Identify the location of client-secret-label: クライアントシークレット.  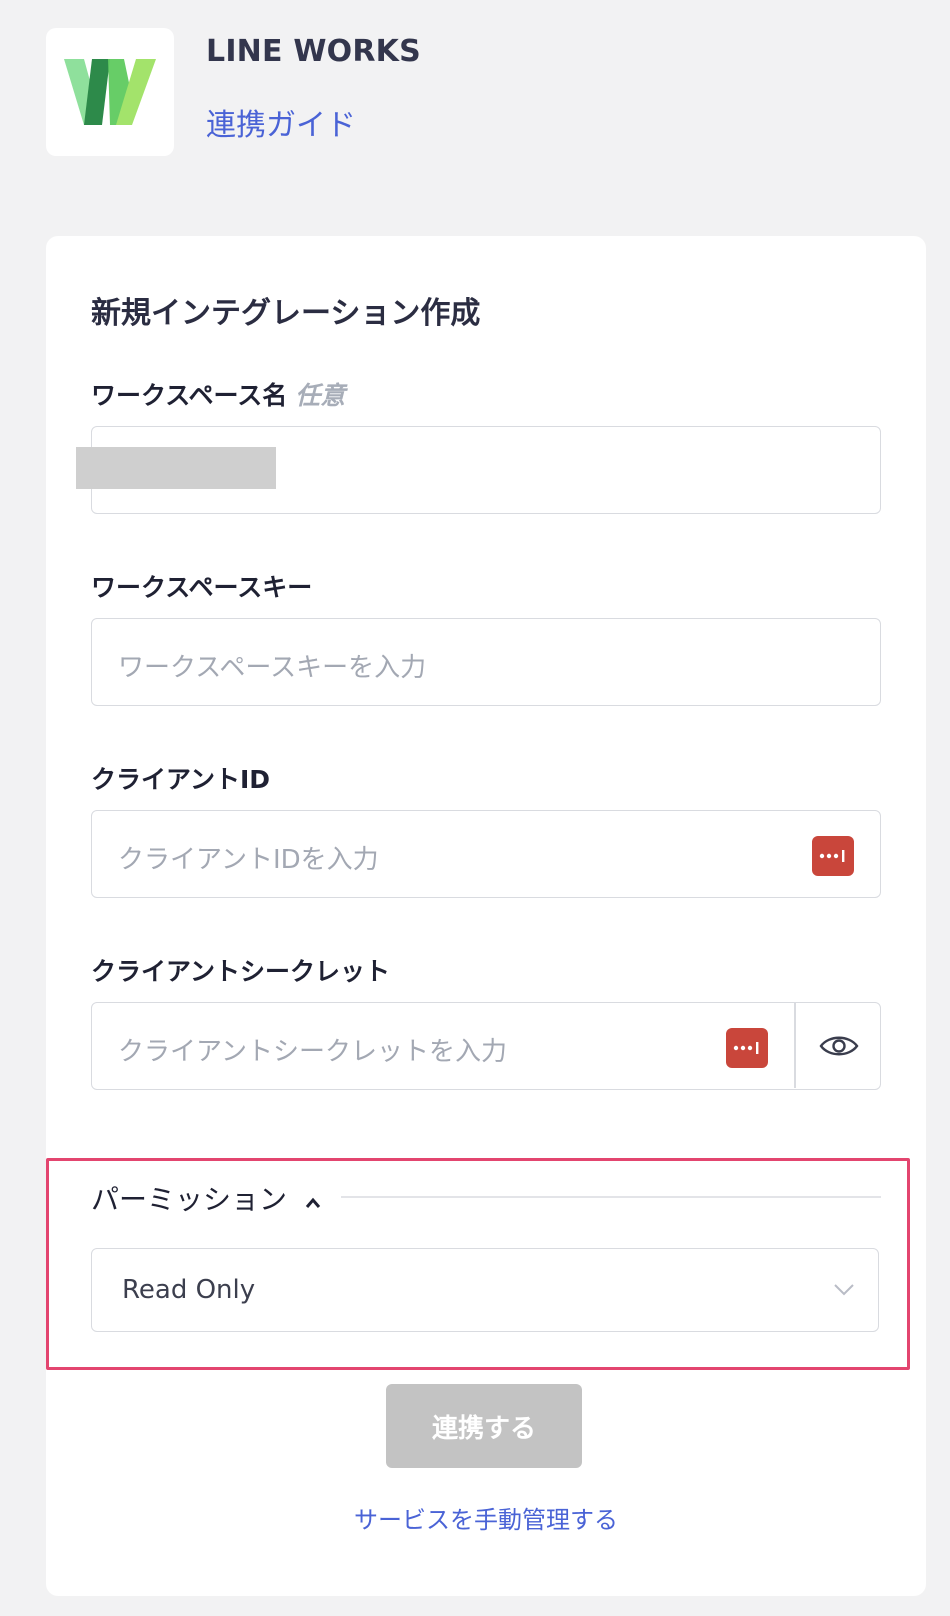
(241, 971).